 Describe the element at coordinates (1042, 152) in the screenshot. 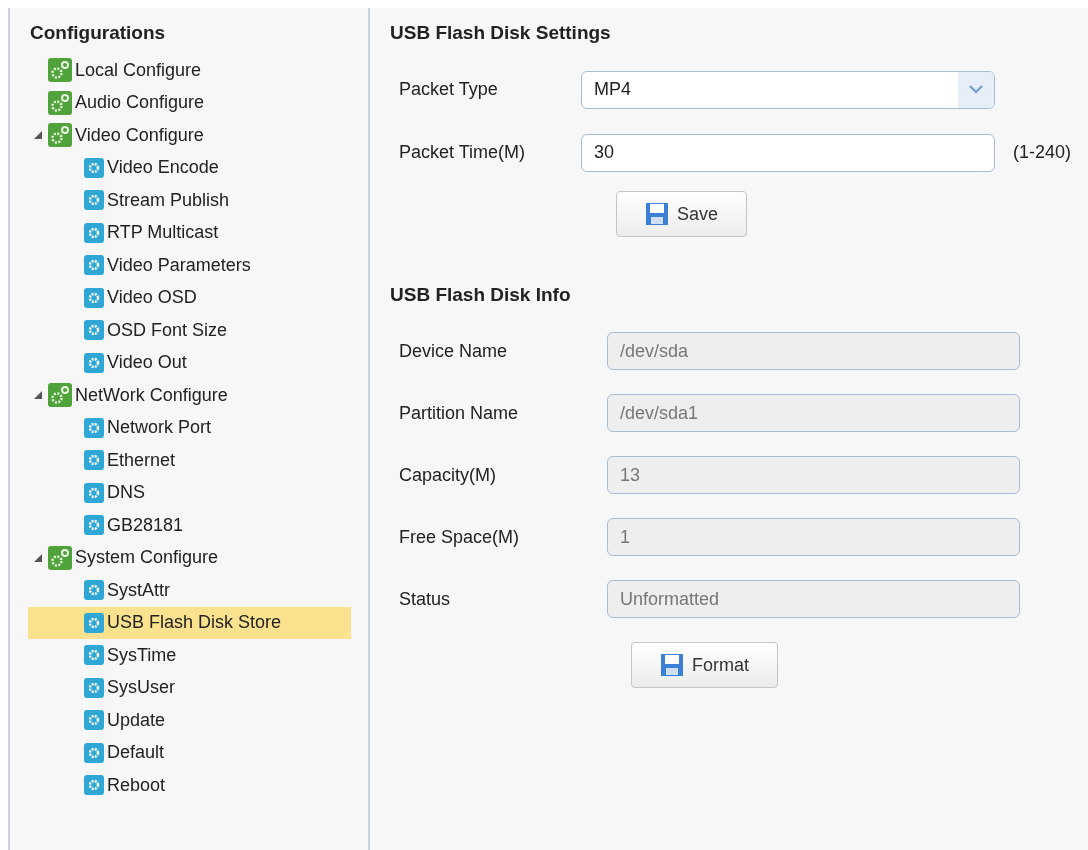

I see `range-hint: (1-240)` at that location.